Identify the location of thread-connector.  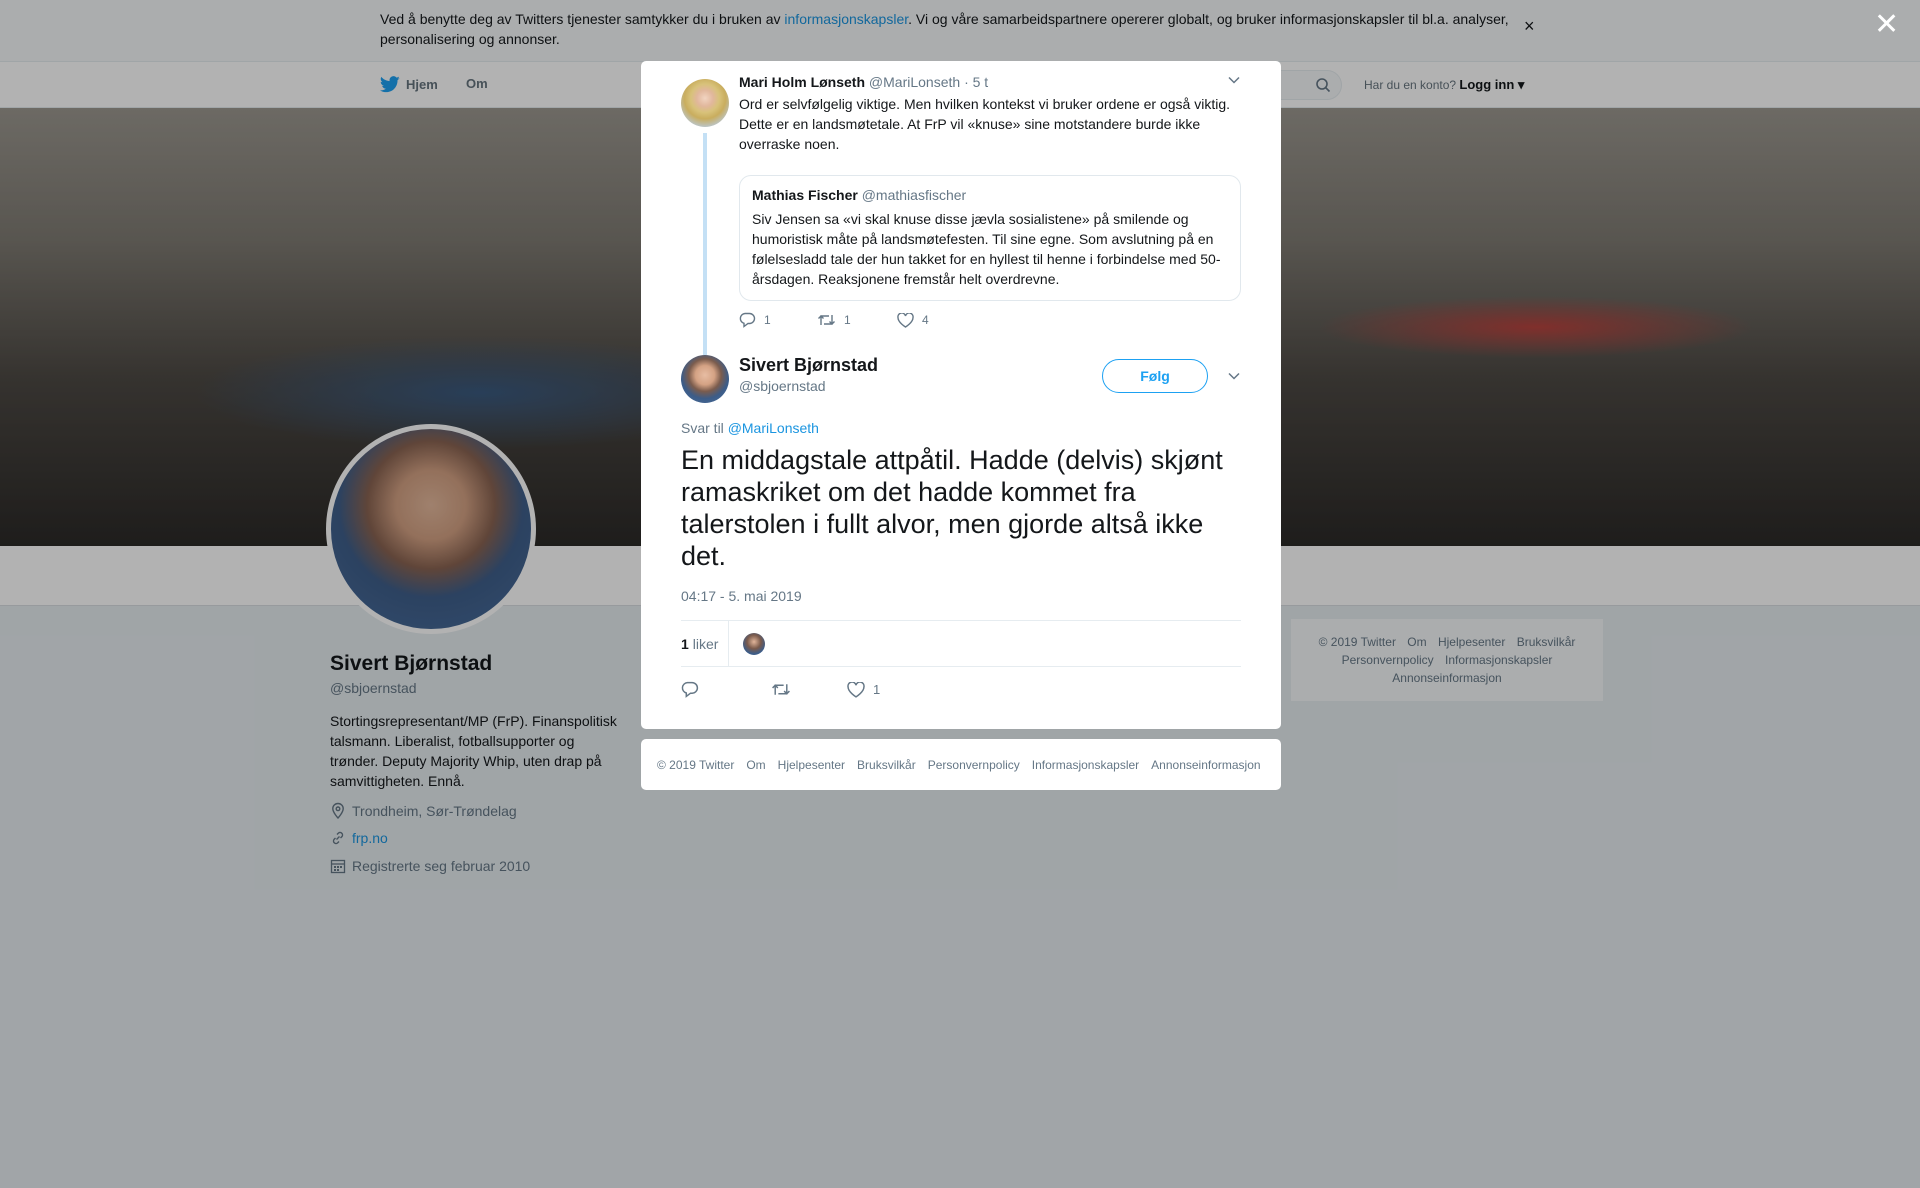
(705, 244).